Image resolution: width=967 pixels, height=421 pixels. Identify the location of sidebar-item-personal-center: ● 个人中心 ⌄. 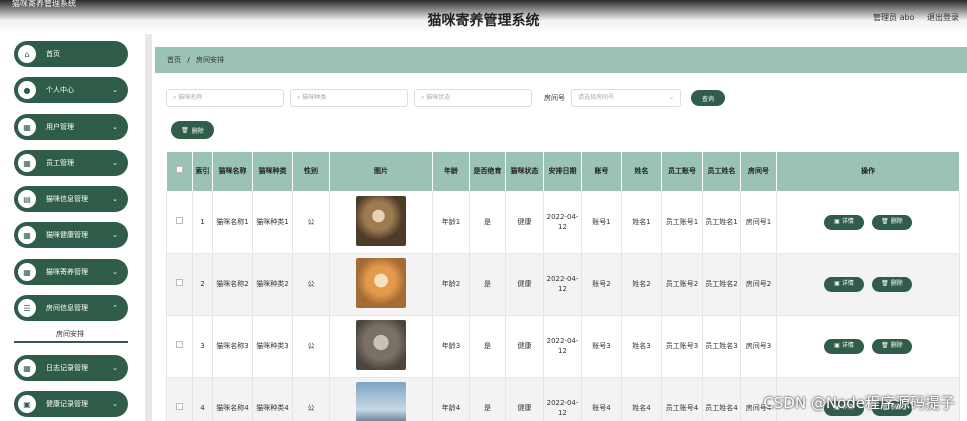
(71, 90).